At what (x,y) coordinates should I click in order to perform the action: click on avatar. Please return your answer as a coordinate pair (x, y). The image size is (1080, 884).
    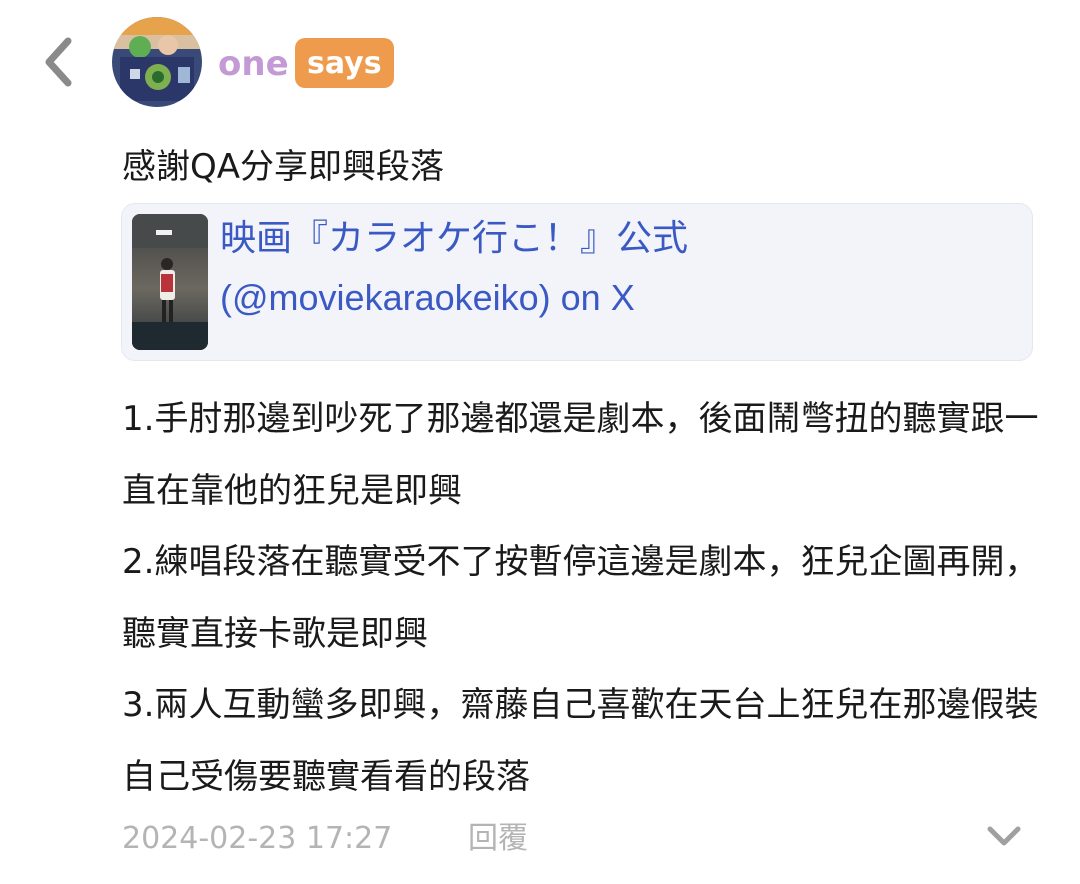
    Looking at the image, I should click on (157, 62).